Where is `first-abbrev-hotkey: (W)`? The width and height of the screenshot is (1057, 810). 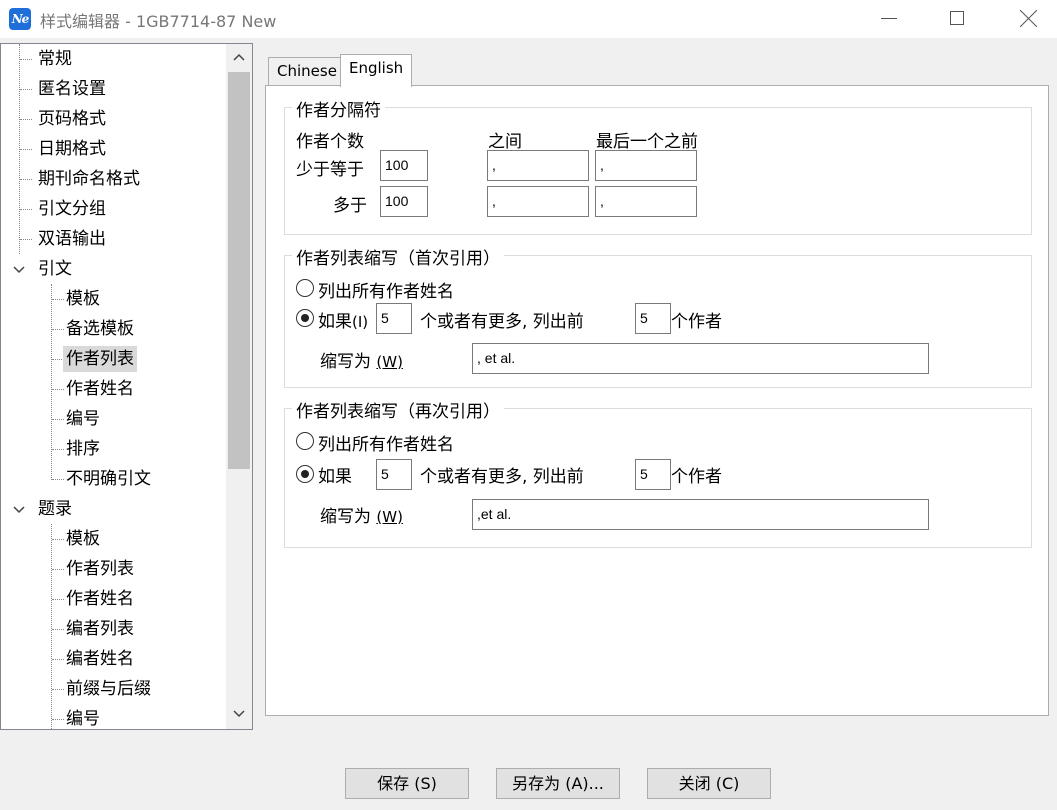
first-abbrev-hotkey: (W) is located at coordinates (389, 362).